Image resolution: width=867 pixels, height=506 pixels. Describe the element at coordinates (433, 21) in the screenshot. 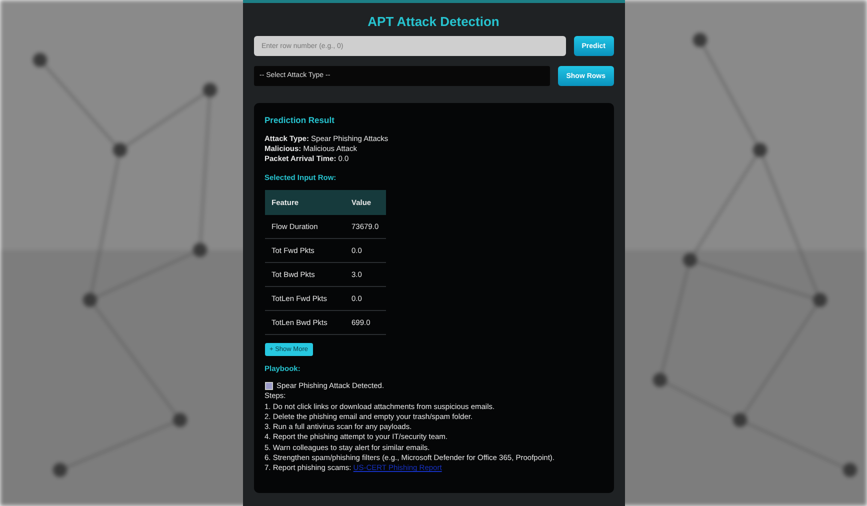

I see `app-title: APT Attack Detection` at that location.